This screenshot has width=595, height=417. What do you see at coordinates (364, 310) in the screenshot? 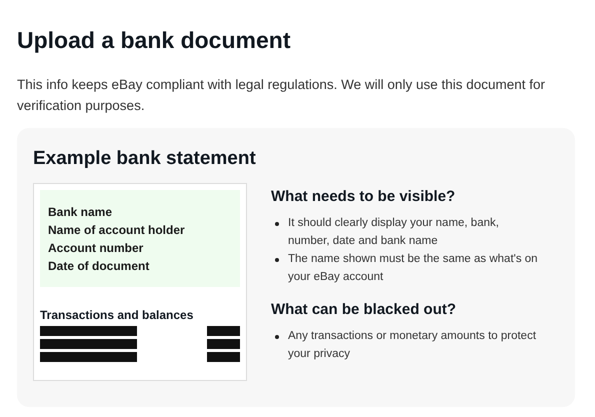
I see `section-heading: What can be blacked out?` at bounding box center [364, 310].